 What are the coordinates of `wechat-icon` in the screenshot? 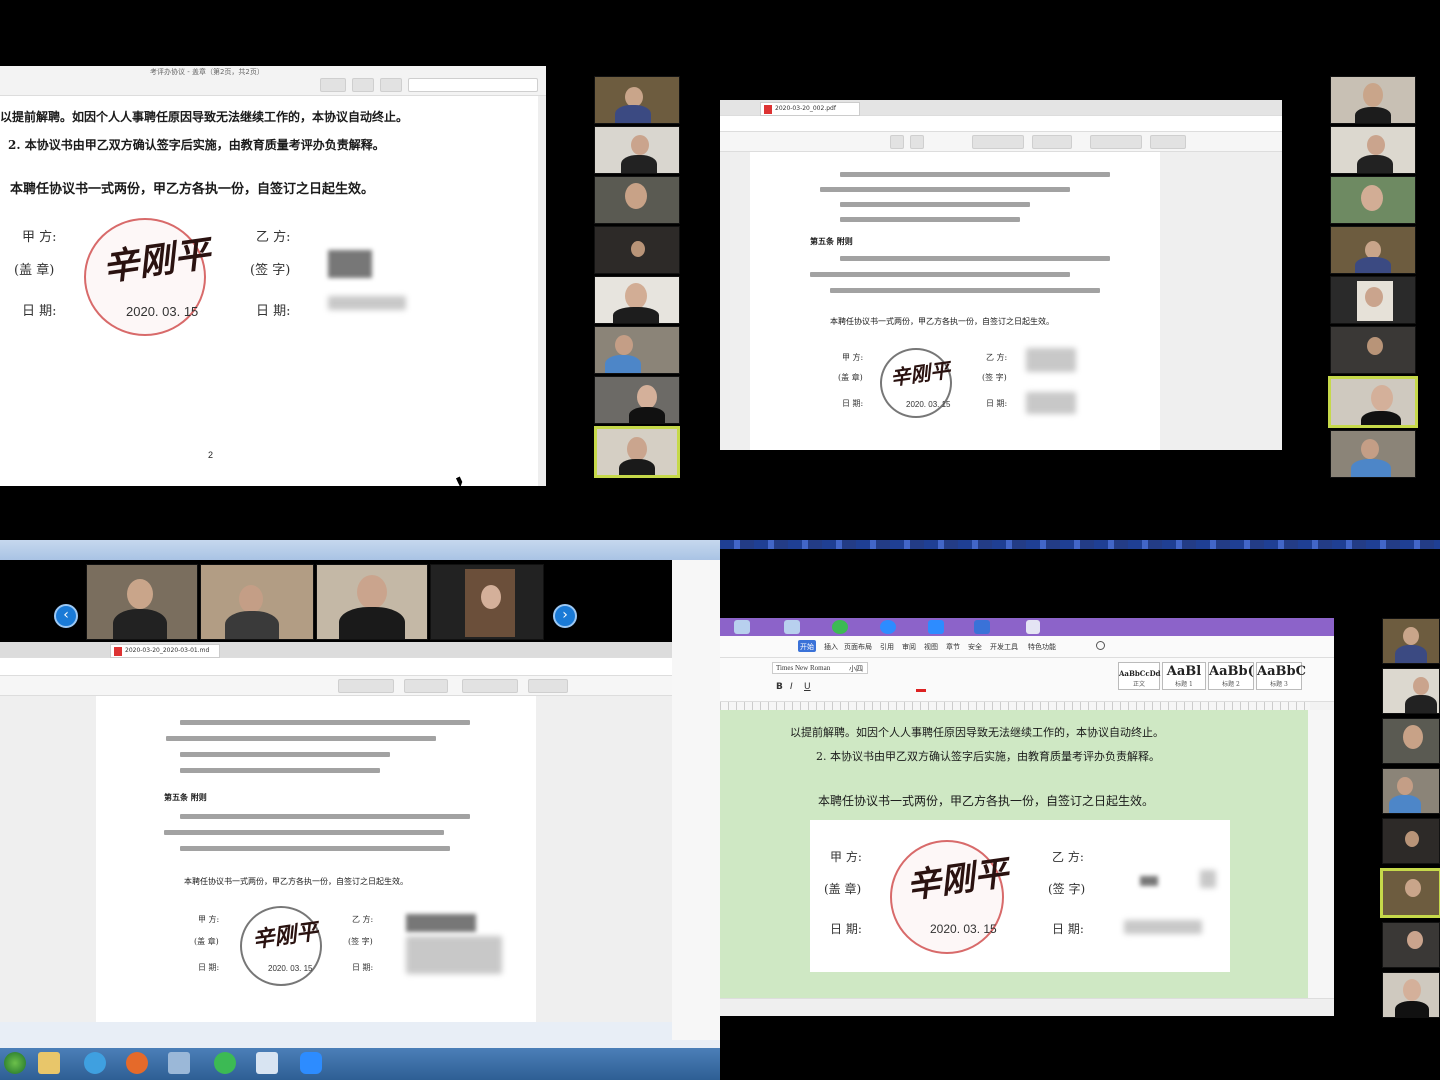 It's located at (225, 1063).